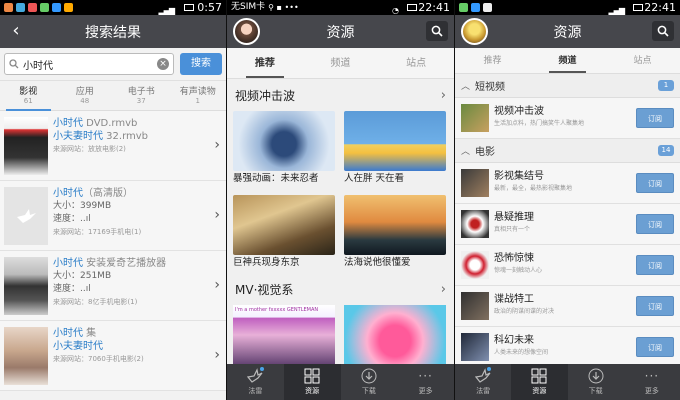  What do you see at coordinates (28, 96) in the screenshot?
I see `tab-video: 影视 61` at bounding box center [28, 96].